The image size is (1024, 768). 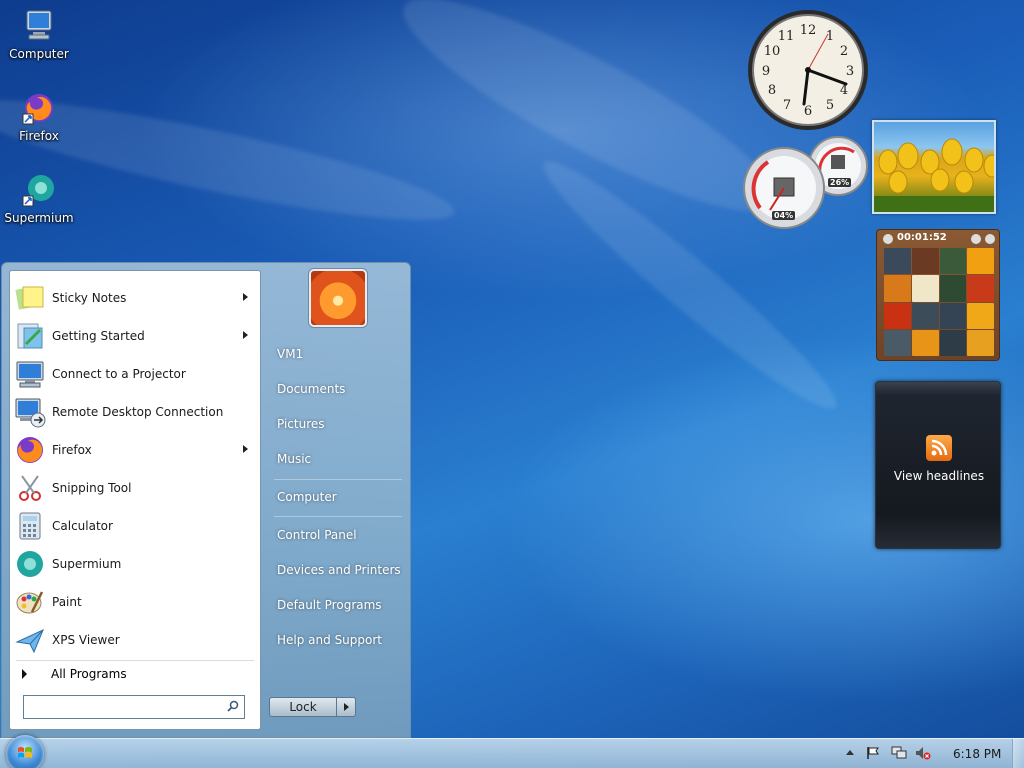 I want to click on program-label: Paint, so click(x=67, y=602).